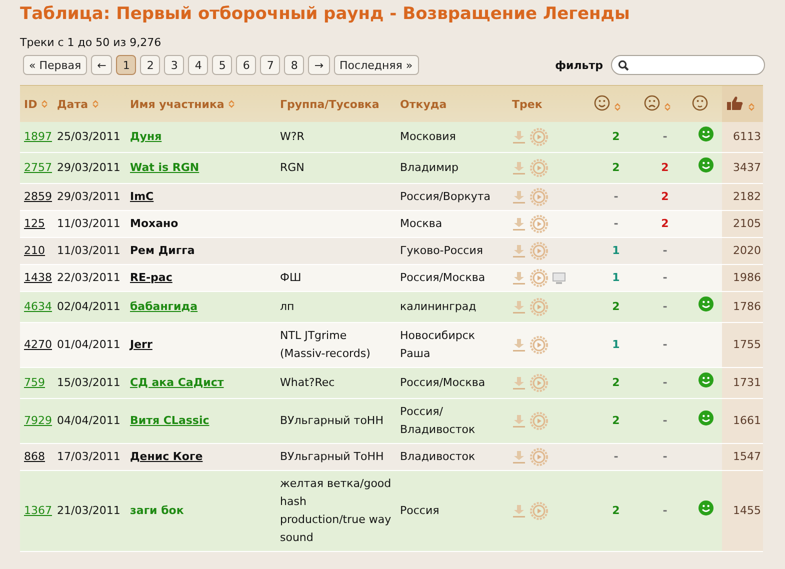  What do you see at coordinates (747, 306) in the screenshot?
I see `score-cell: 1786` at bounding box center [747, 306].